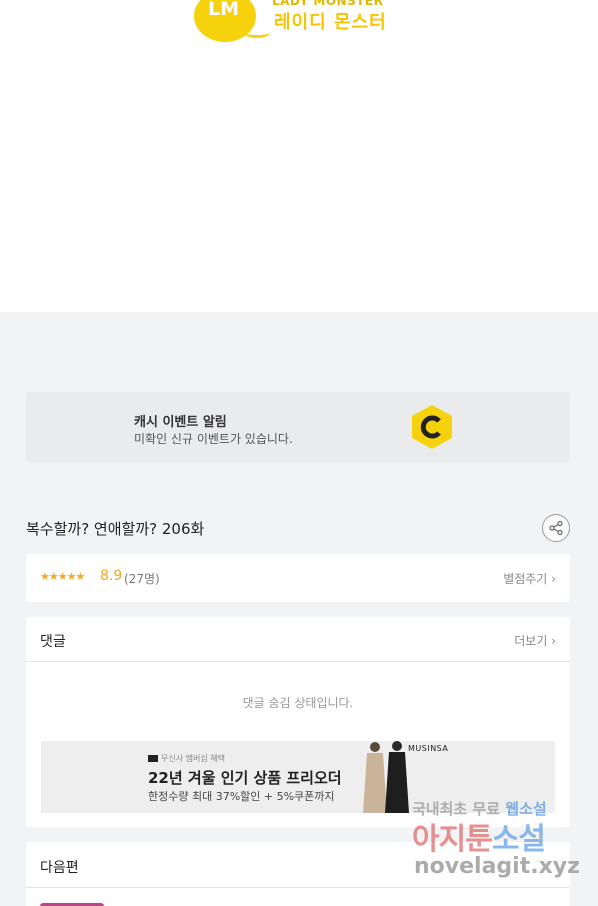  I want to click on more-button-label: 더보기, so click(531, 641).